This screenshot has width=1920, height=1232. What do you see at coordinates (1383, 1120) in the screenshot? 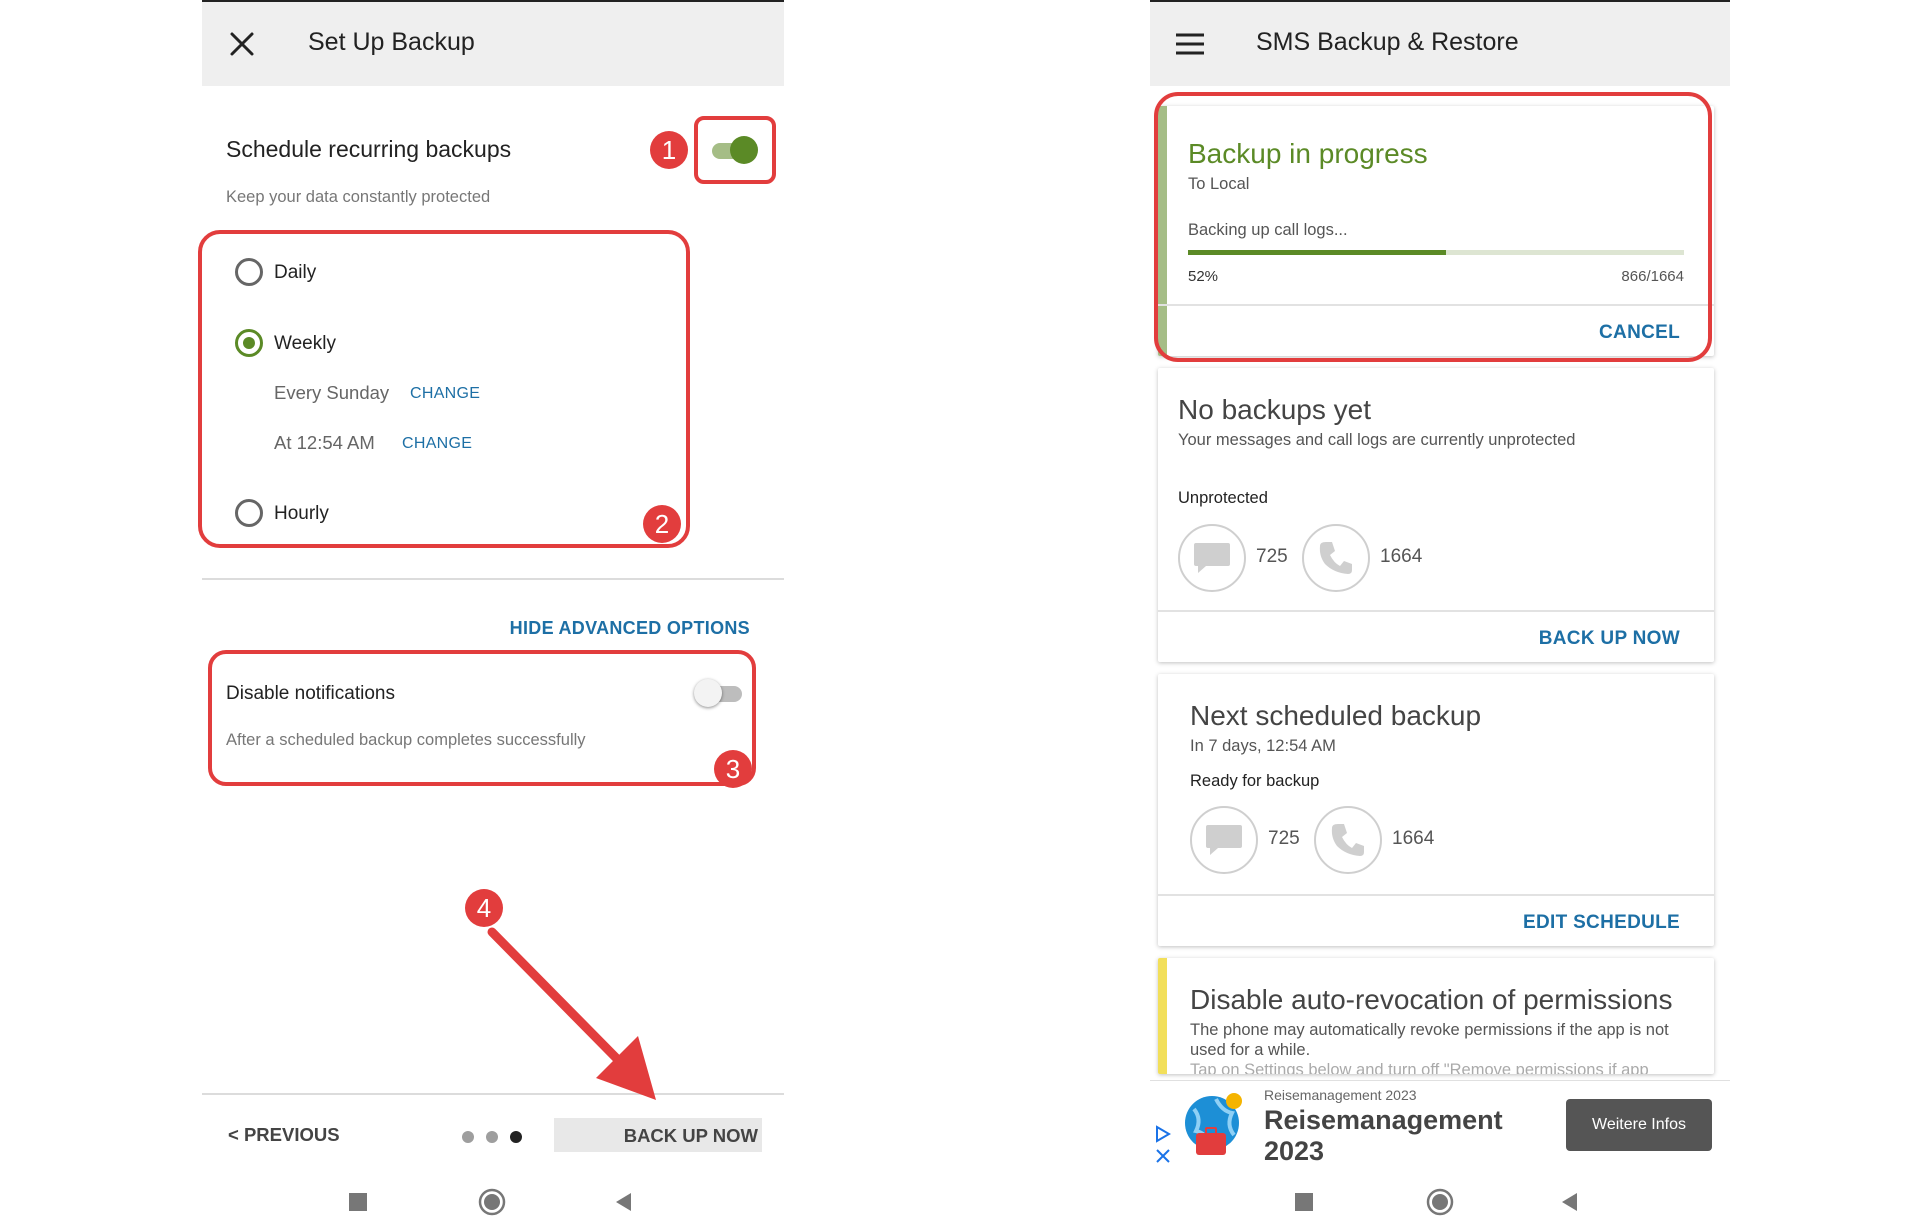
I see `ad-headline-1: Reisemanagement` at bounding box center [1383, 1120].